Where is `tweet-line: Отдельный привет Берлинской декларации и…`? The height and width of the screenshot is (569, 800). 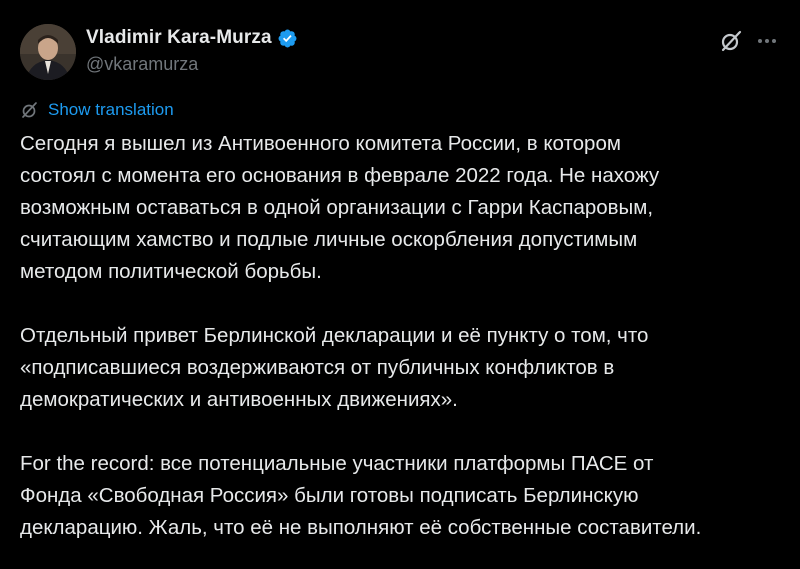 tweet-line: Отдельный привет Берлинской декларации и… is located at coordinates (334, 335).